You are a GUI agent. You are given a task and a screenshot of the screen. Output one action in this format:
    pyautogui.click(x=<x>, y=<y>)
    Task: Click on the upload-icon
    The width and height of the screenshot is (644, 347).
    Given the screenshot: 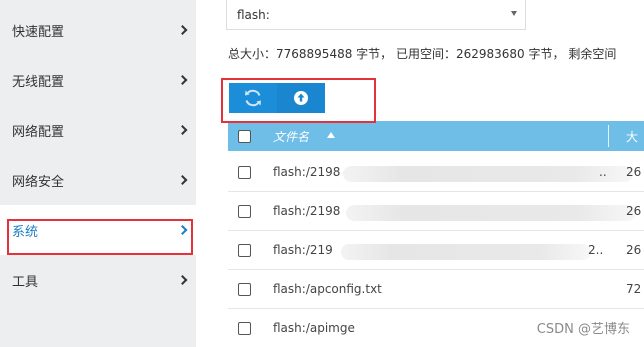 What is the action you would take?
    pyautogui.click(x=301, y=98)
    